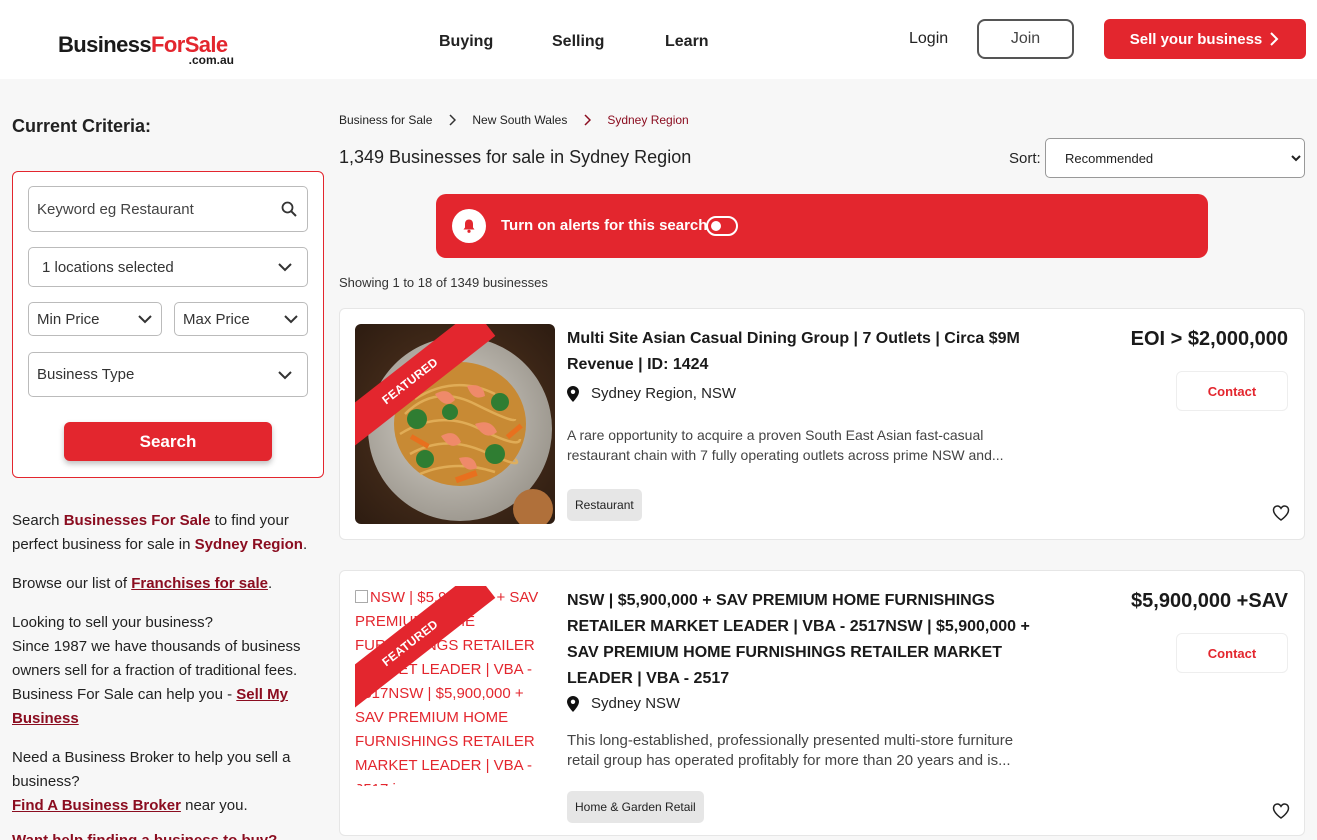  I want to click on search-alert-banner: Turn on alerts for this search, so click(822, 226).